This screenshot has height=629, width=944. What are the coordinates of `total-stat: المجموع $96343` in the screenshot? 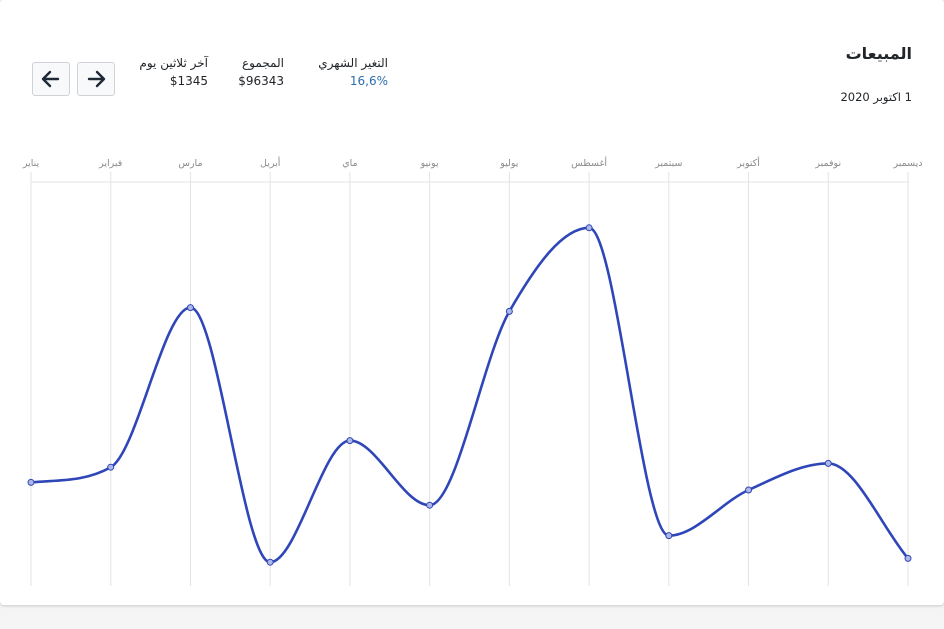 It's located at (261, 72).